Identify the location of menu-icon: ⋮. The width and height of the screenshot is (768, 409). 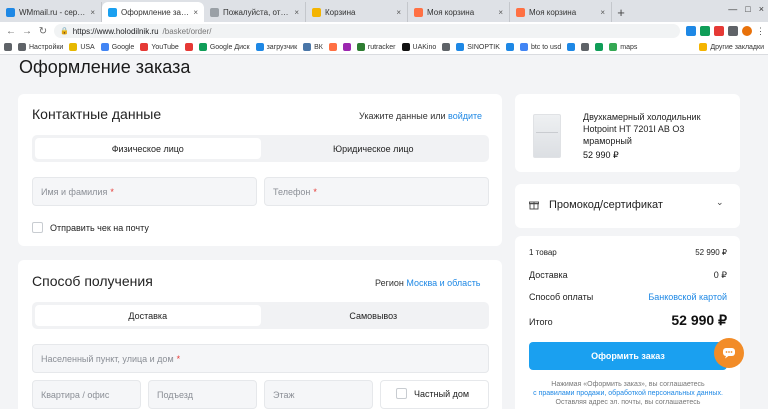
(760, 31).